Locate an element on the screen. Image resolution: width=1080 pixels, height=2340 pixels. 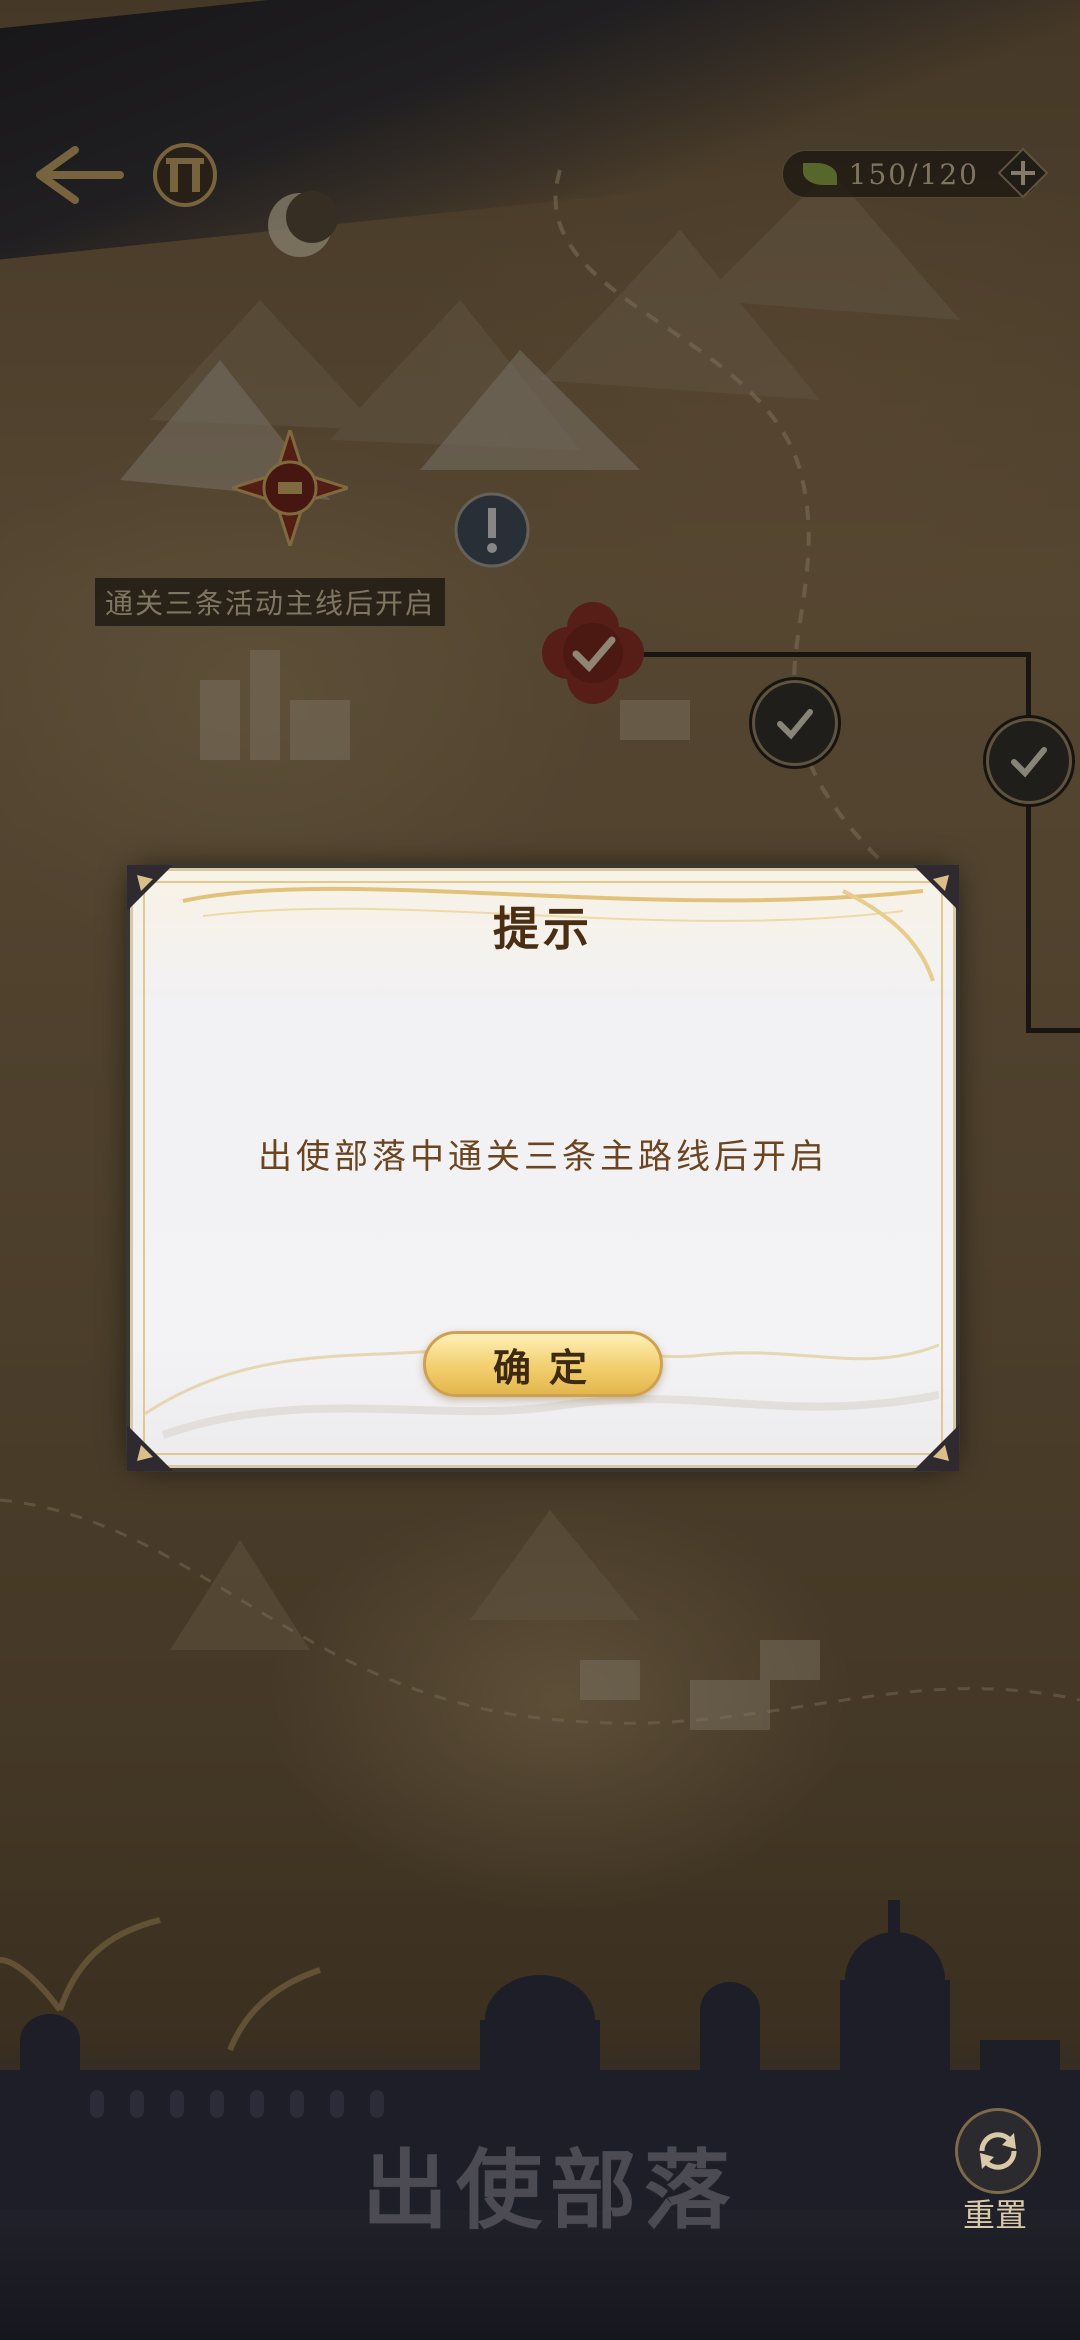
dialog-message: 出使部落中通关三条主路线后开启 is located at coordinates (543, 1157).